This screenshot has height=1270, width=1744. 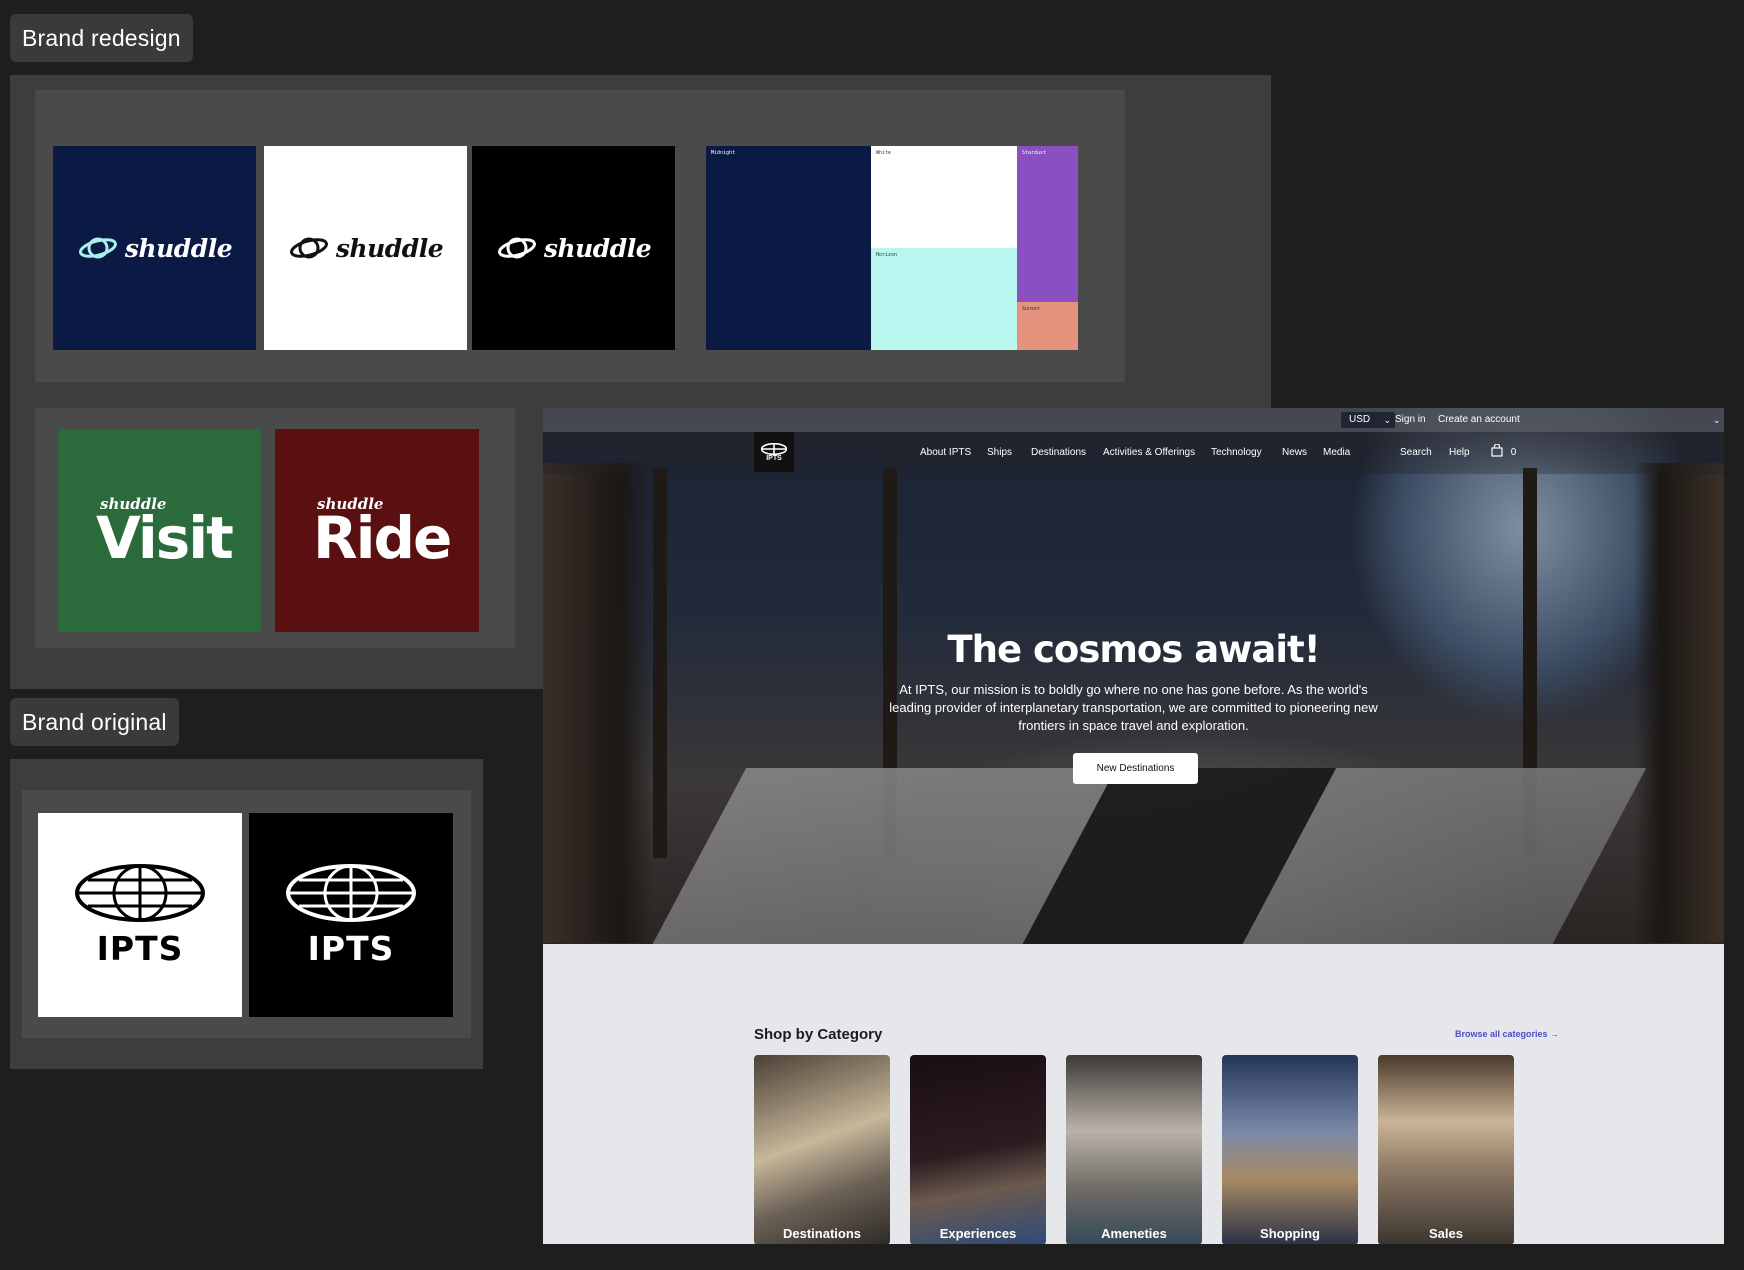 What do you see at coordinates (1497, 450) in the screenshot?
I see `shopping-bag-icon` at bounding box center [1497, 450].